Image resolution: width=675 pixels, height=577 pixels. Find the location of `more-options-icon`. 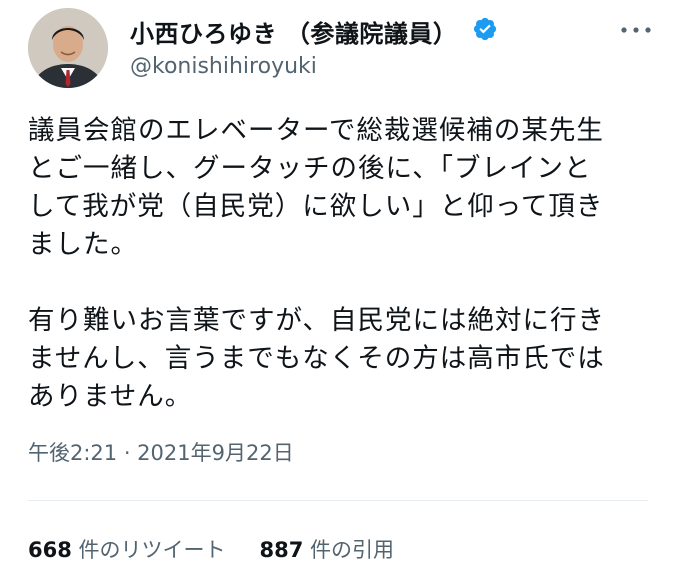

more-options-icon is located at coordinates (636, 30).